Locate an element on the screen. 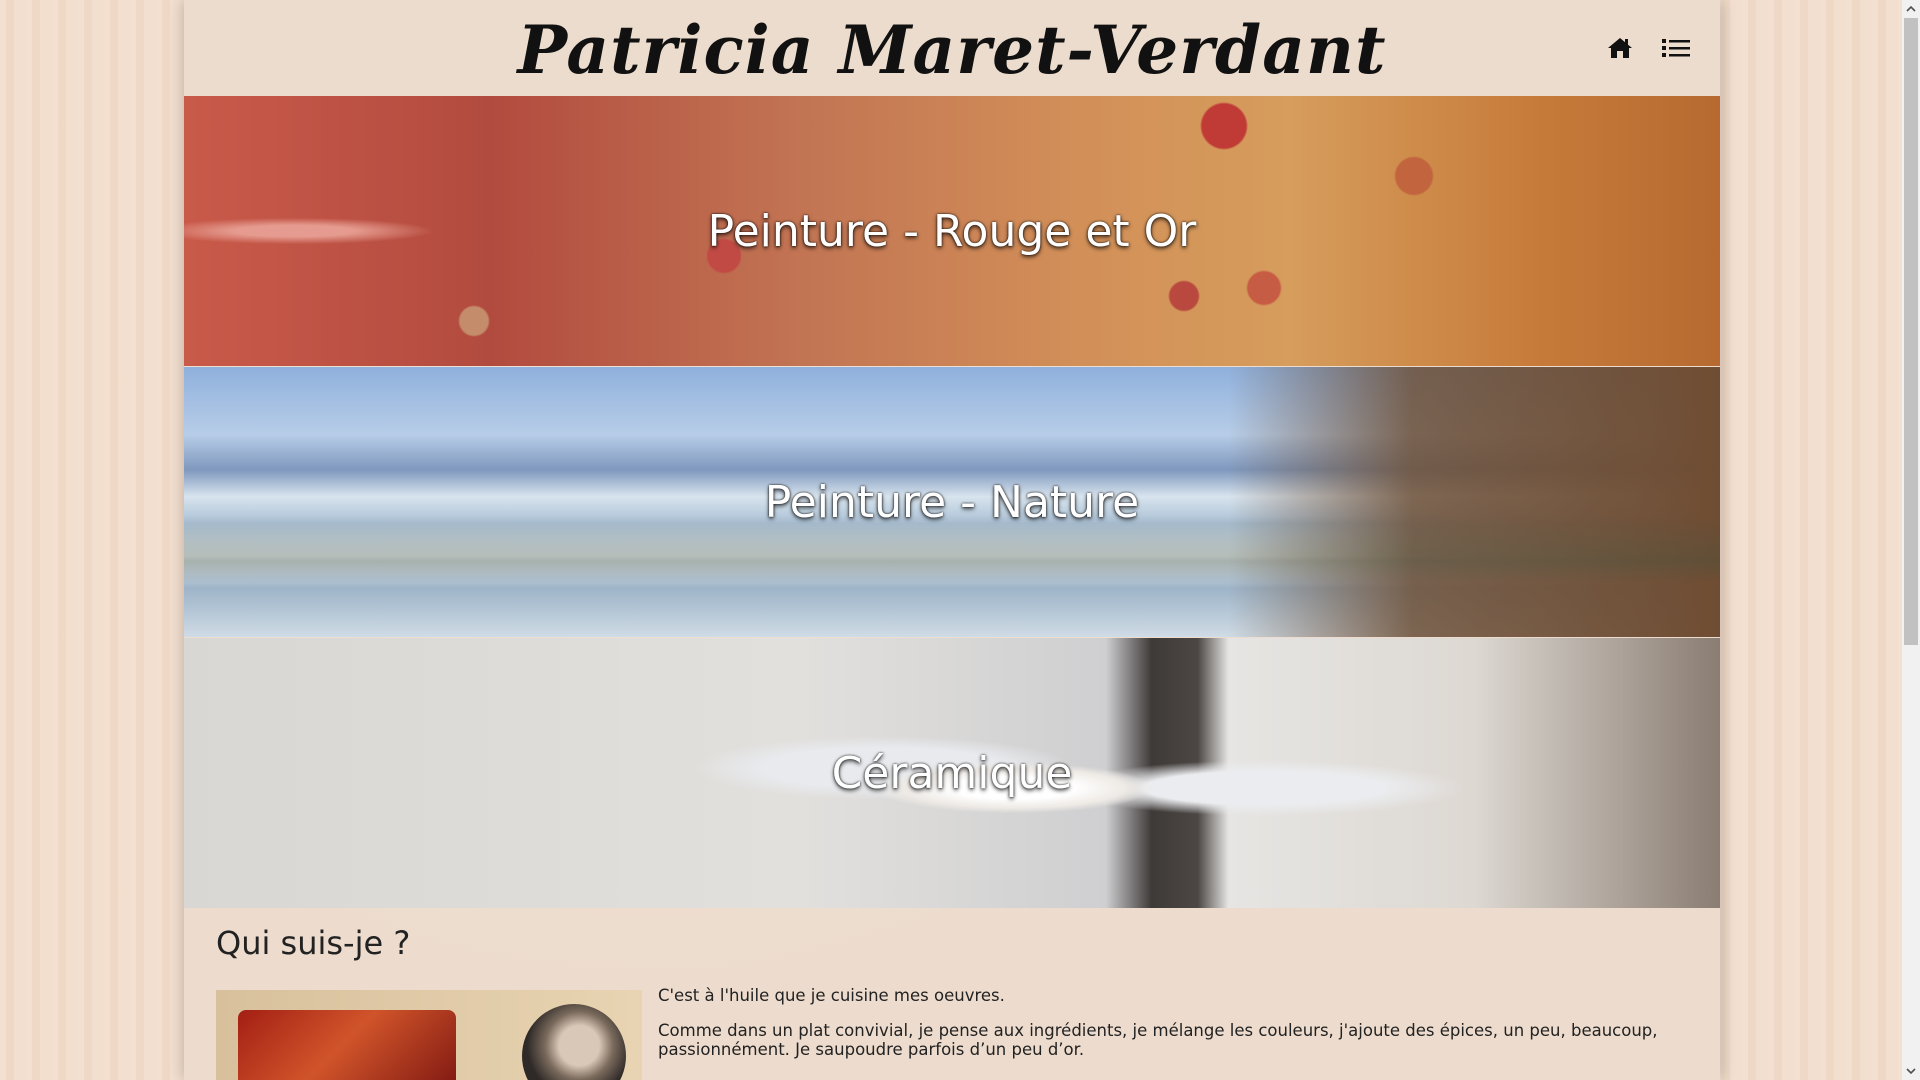  scrollbar-thumb is located at coordinates (1911, 331).